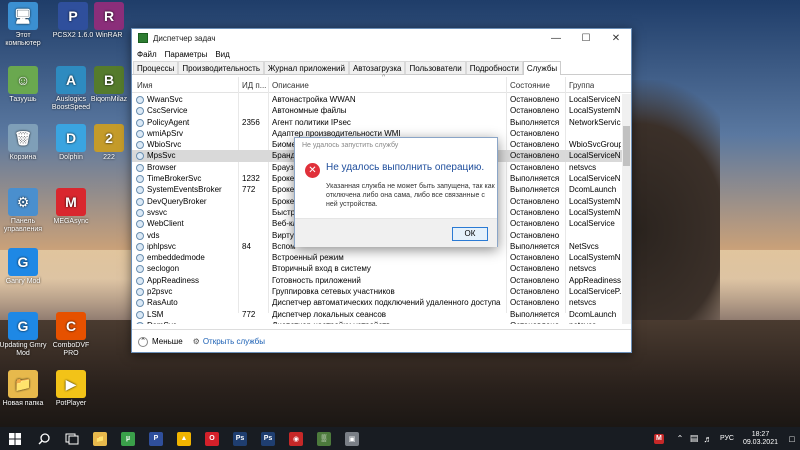  What do you see at coordinates (626, 209) in the screenshot?
I see `vertical-scrollbar` at bounding box center [626, 209].